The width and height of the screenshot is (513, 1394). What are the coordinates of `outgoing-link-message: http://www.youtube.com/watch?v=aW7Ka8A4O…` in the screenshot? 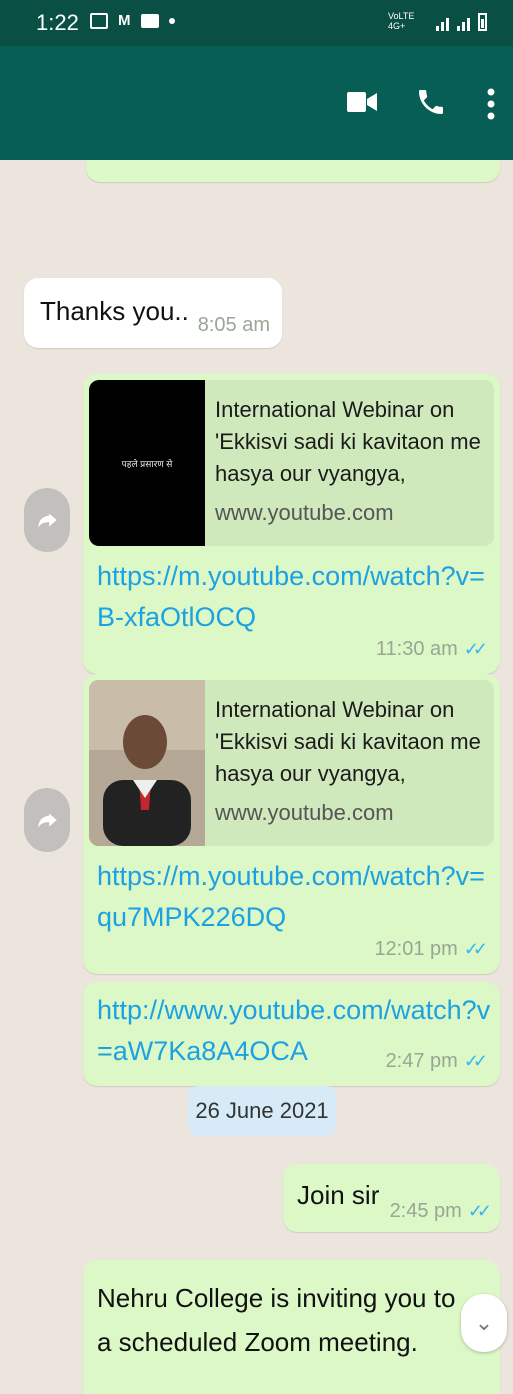 It's located at (291, 1034).